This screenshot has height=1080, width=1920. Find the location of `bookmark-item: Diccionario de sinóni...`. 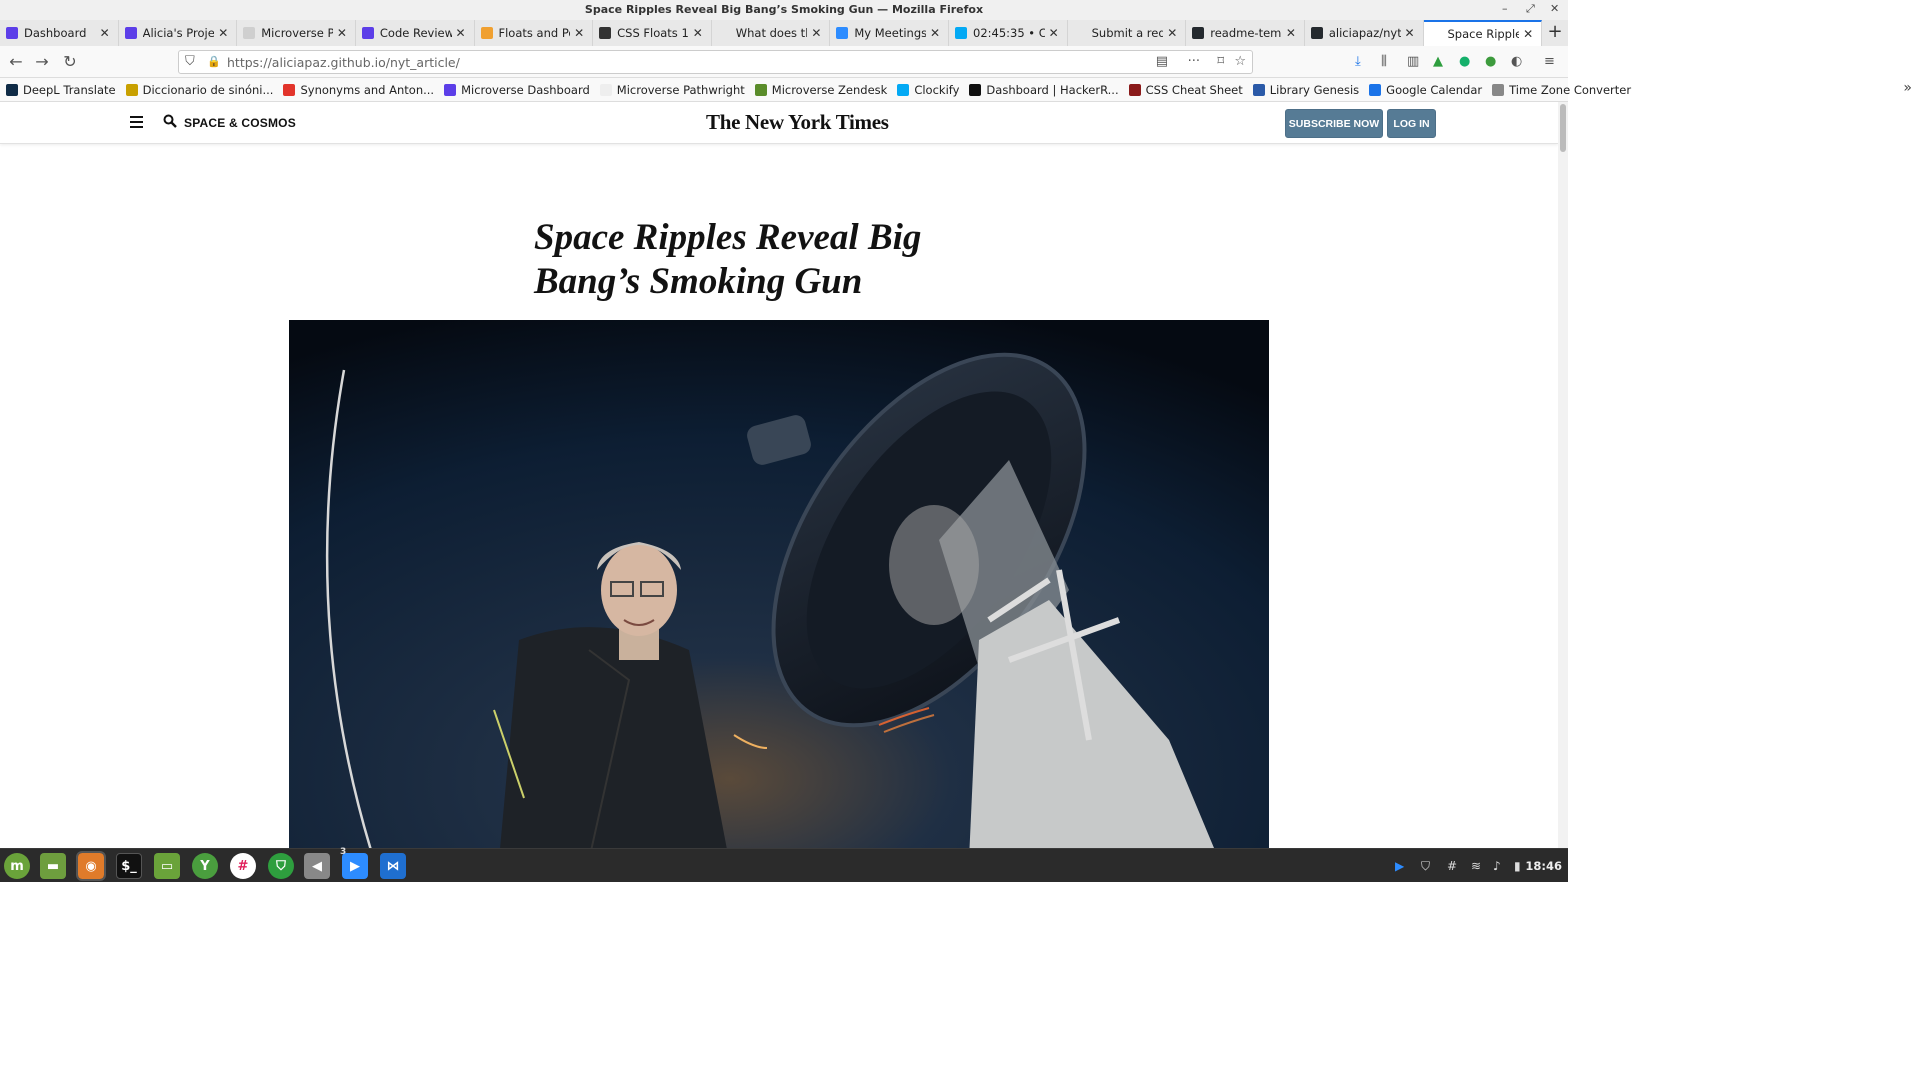

bookmark-item: Diccionario de sinóni... is located at coordinates (199, 90).